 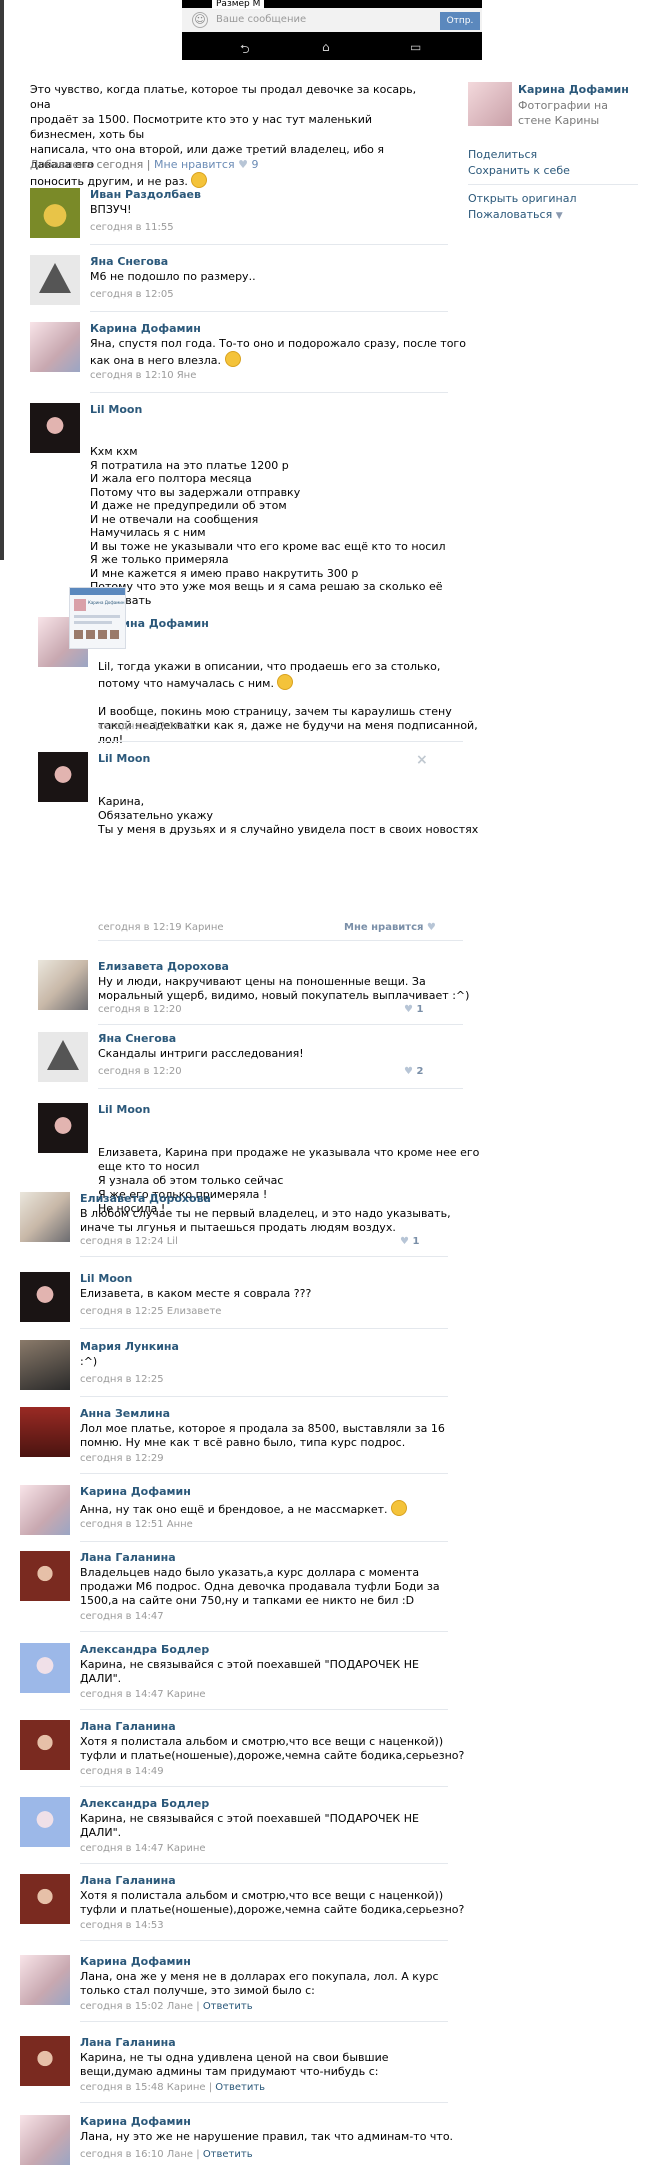 I want to click on smile-icon: ☺, so click(x=200, y=20).